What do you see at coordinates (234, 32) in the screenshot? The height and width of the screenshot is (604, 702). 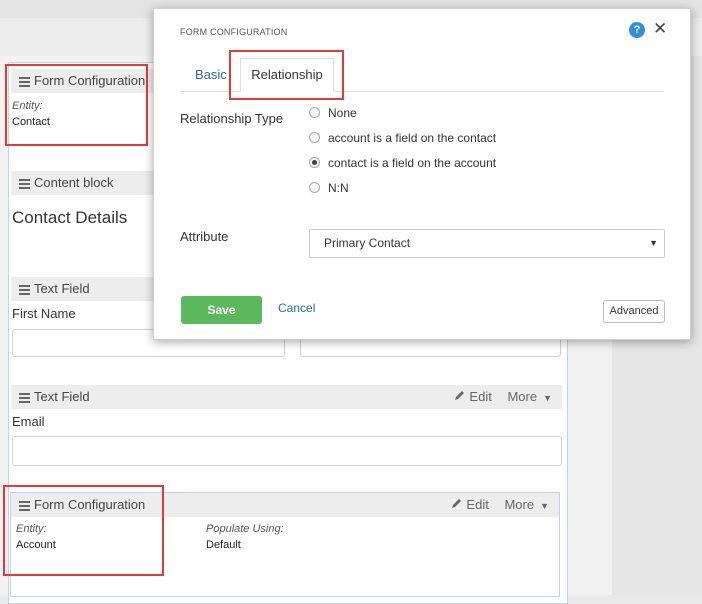 I see `dialog-title: FORM CONFIGURATION` at bounding box center [234, 32].